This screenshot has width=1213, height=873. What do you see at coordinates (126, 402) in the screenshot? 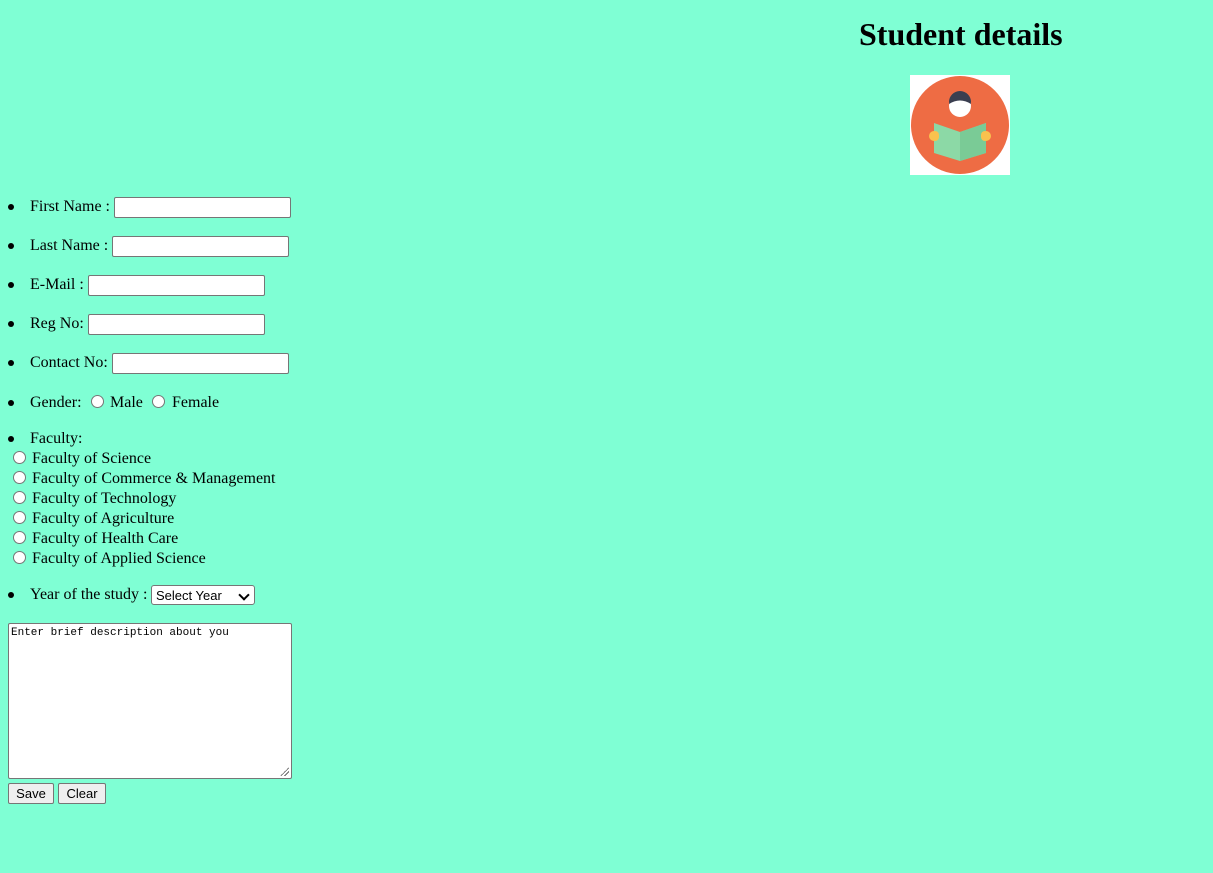
I see `gender-male-label: Male` at bounding box center [126, 402].